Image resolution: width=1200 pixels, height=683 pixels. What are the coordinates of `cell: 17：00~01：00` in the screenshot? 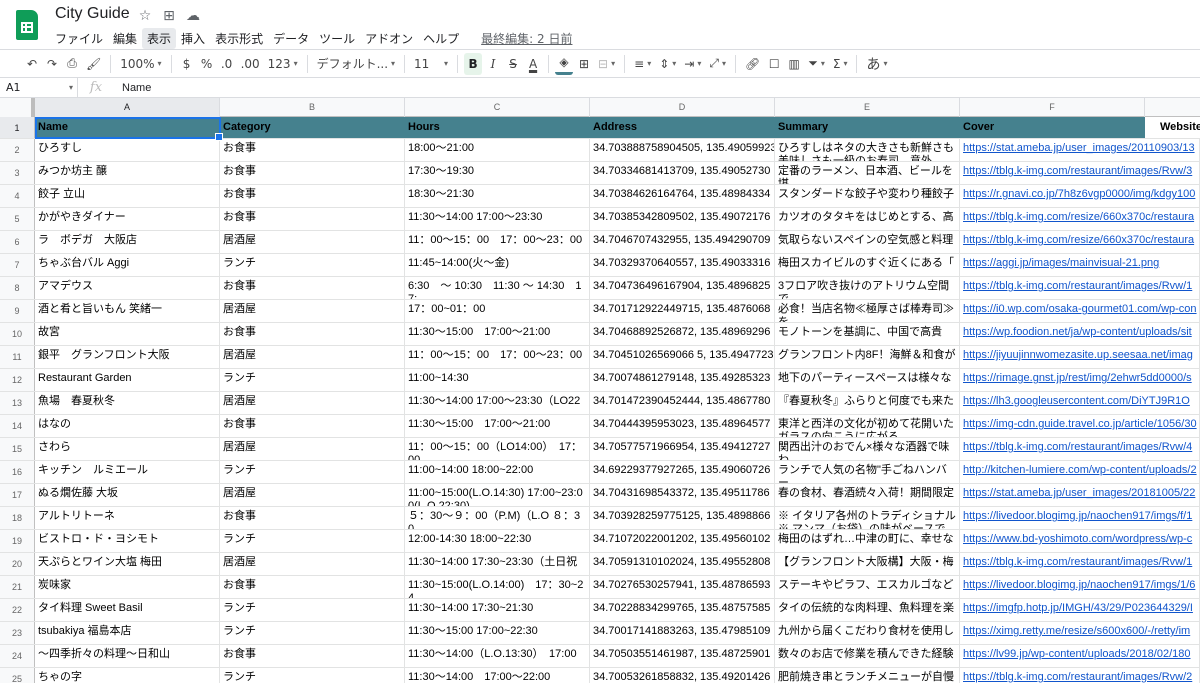 It's located at (497, 311).